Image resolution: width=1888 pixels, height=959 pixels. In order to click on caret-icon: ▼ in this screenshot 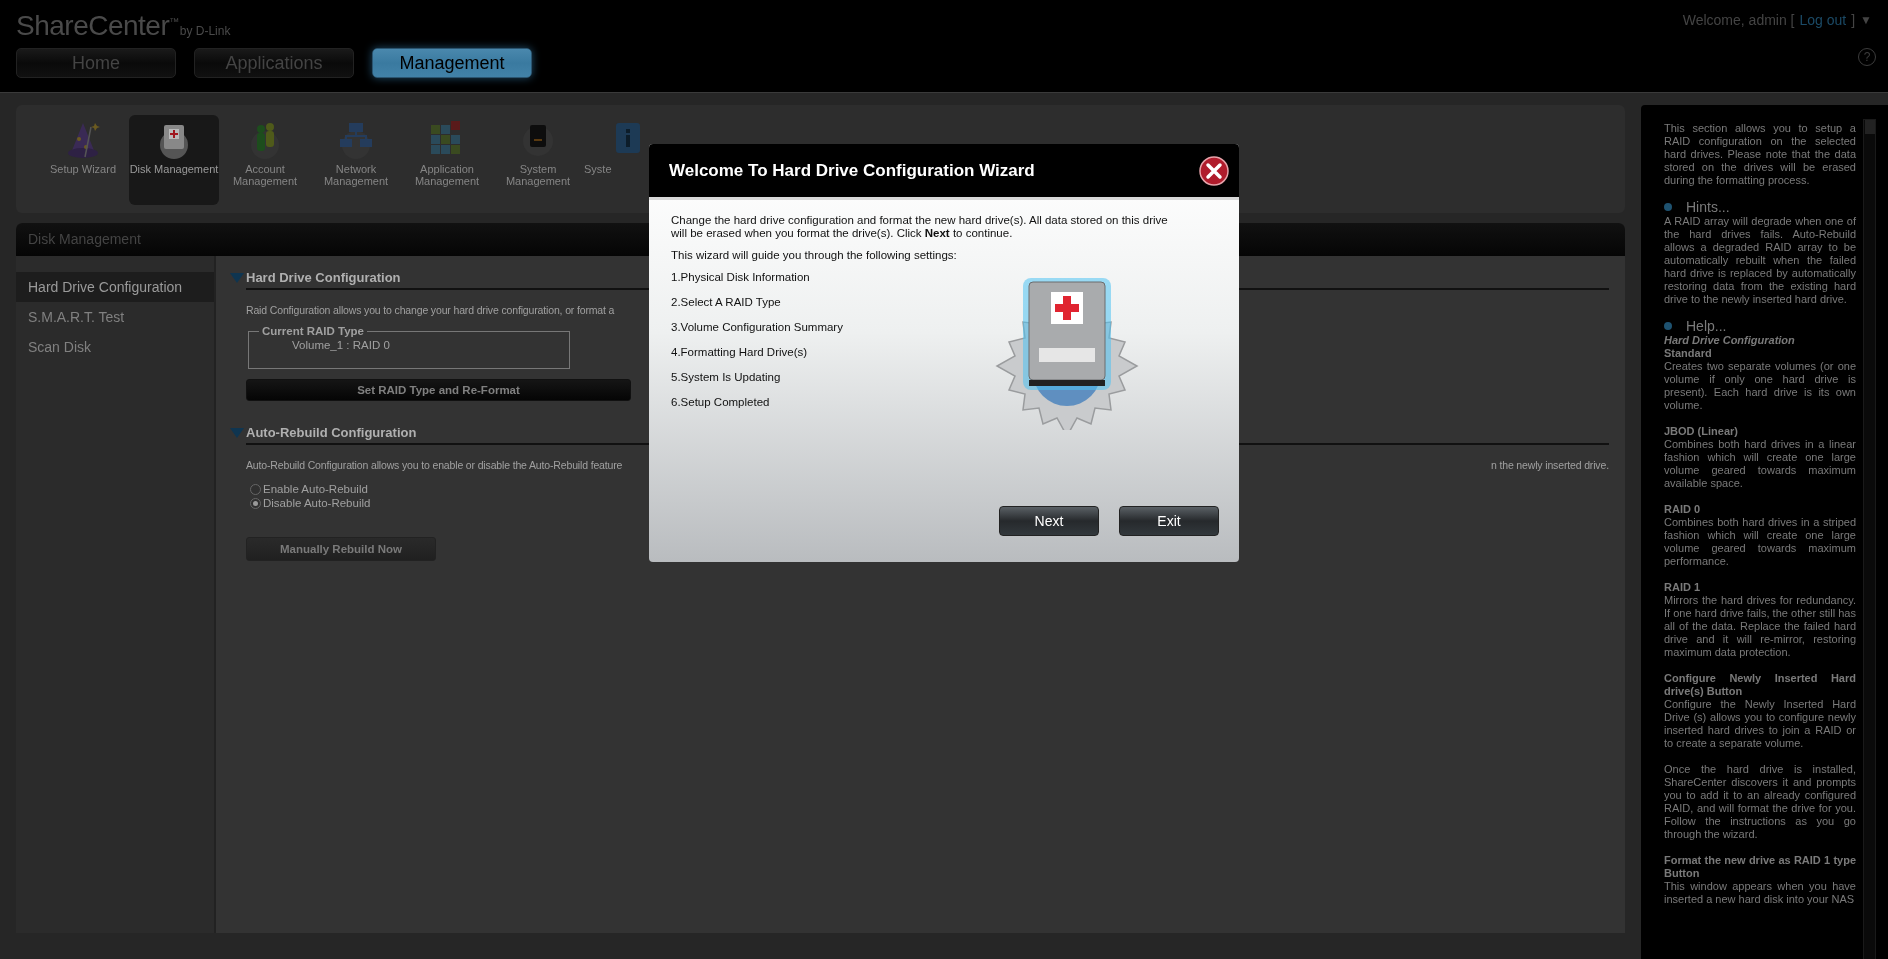, I will do `click(1866, 20)`.